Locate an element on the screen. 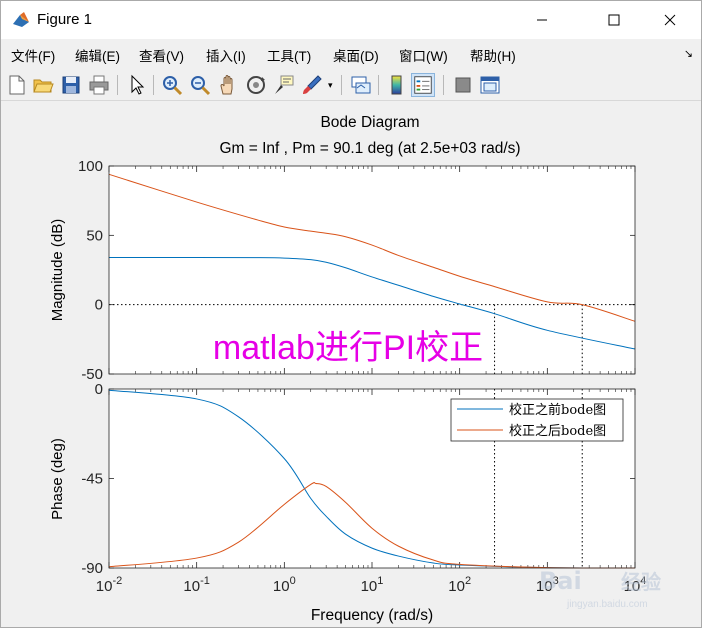 The width and height of the screenshot is (702, 628). frequency-xlabel: Frequency (rad/s) is located at coordinates (372, 615).